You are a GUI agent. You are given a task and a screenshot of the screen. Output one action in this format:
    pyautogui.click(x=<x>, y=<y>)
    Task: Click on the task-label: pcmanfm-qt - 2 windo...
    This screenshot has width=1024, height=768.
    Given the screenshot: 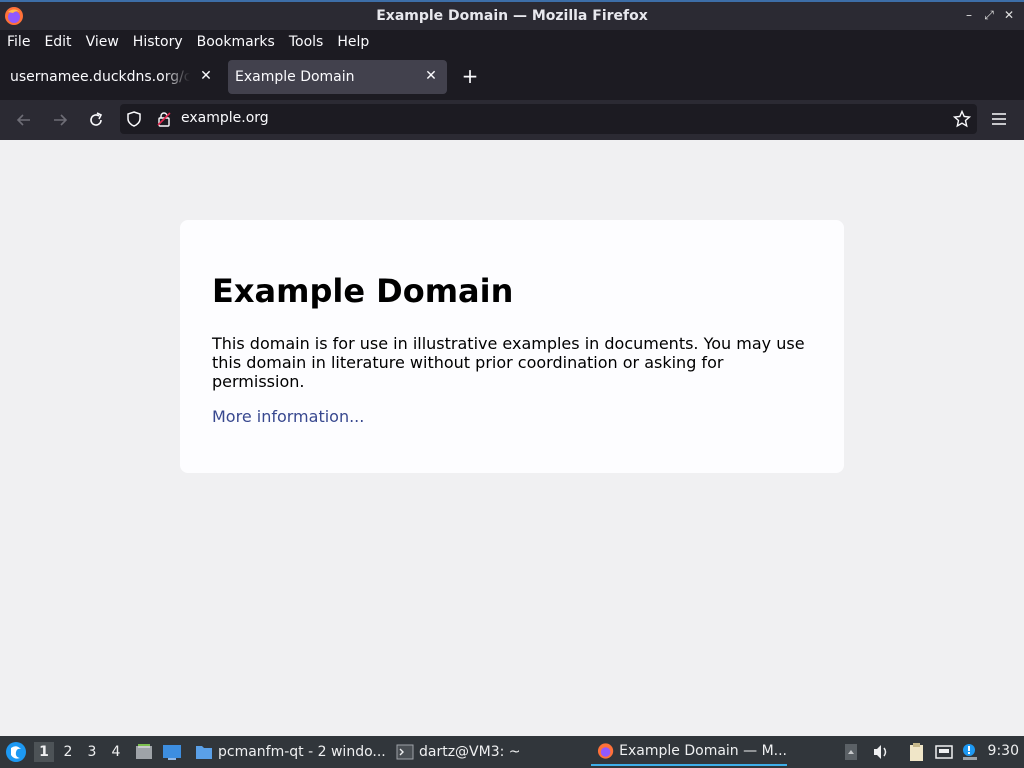 What is the action you would take?
    pyautogui.click(x=302, y=752)
    